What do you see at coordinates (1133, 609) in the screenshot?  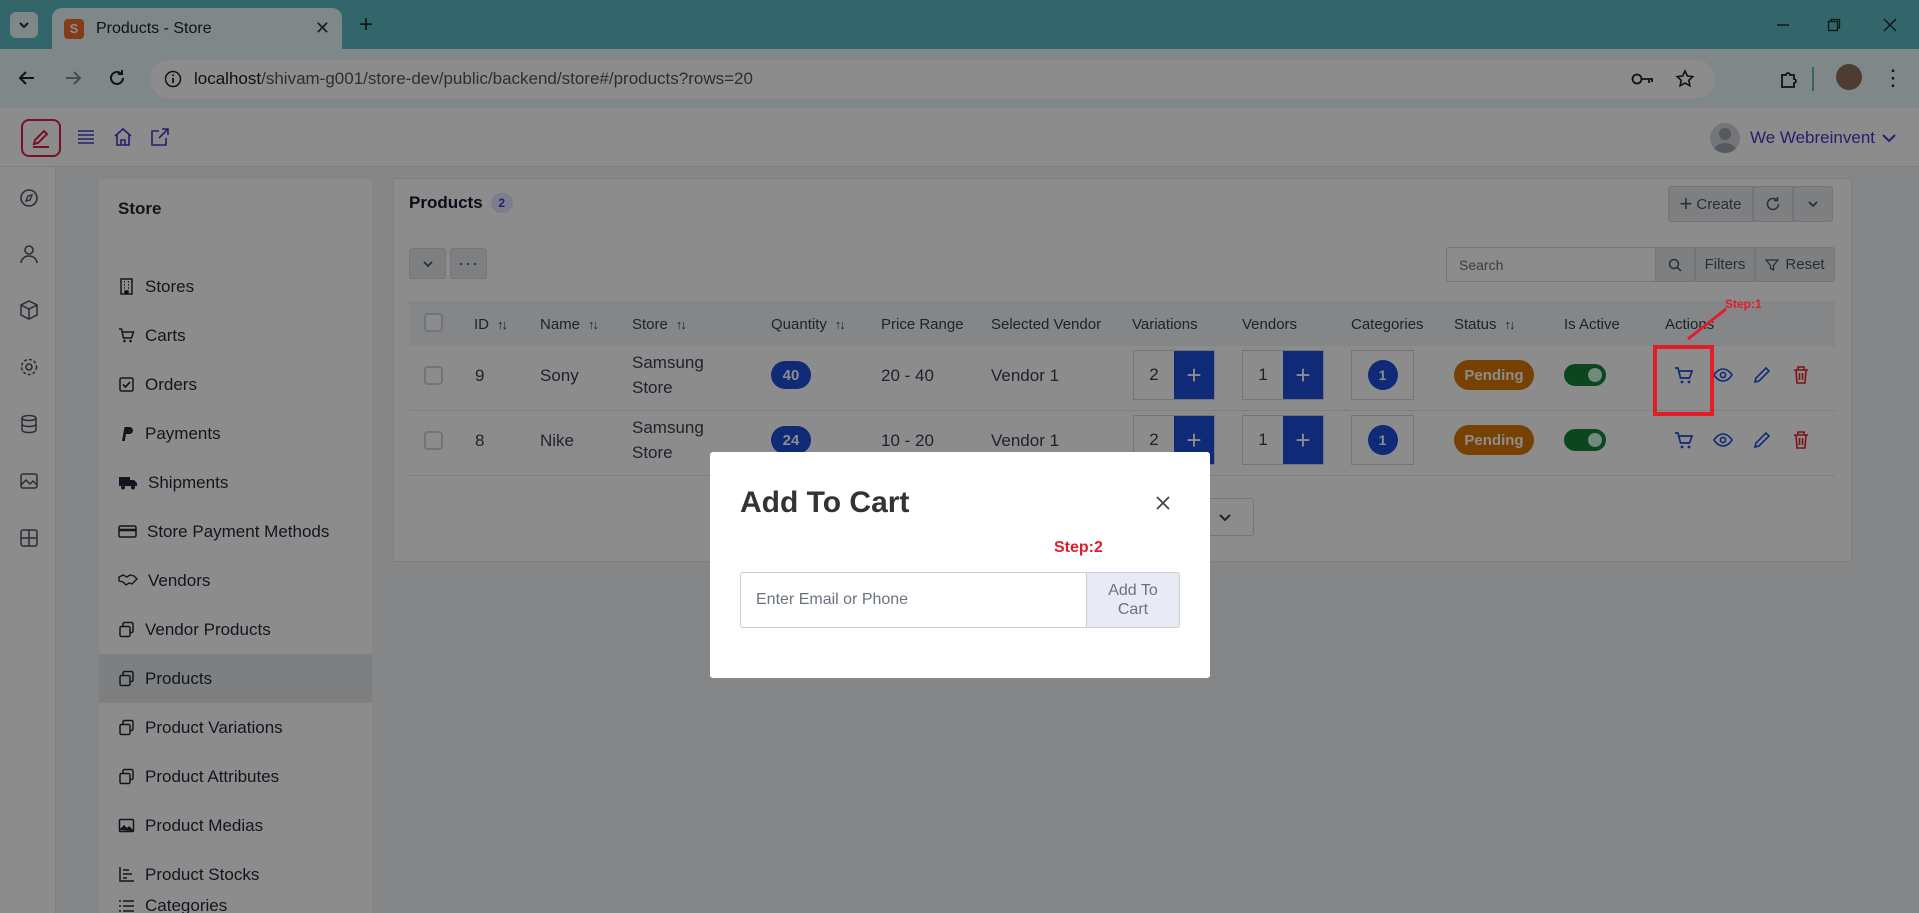 I see `button-label-line2: Cart` at bounding box center [1133, 609].